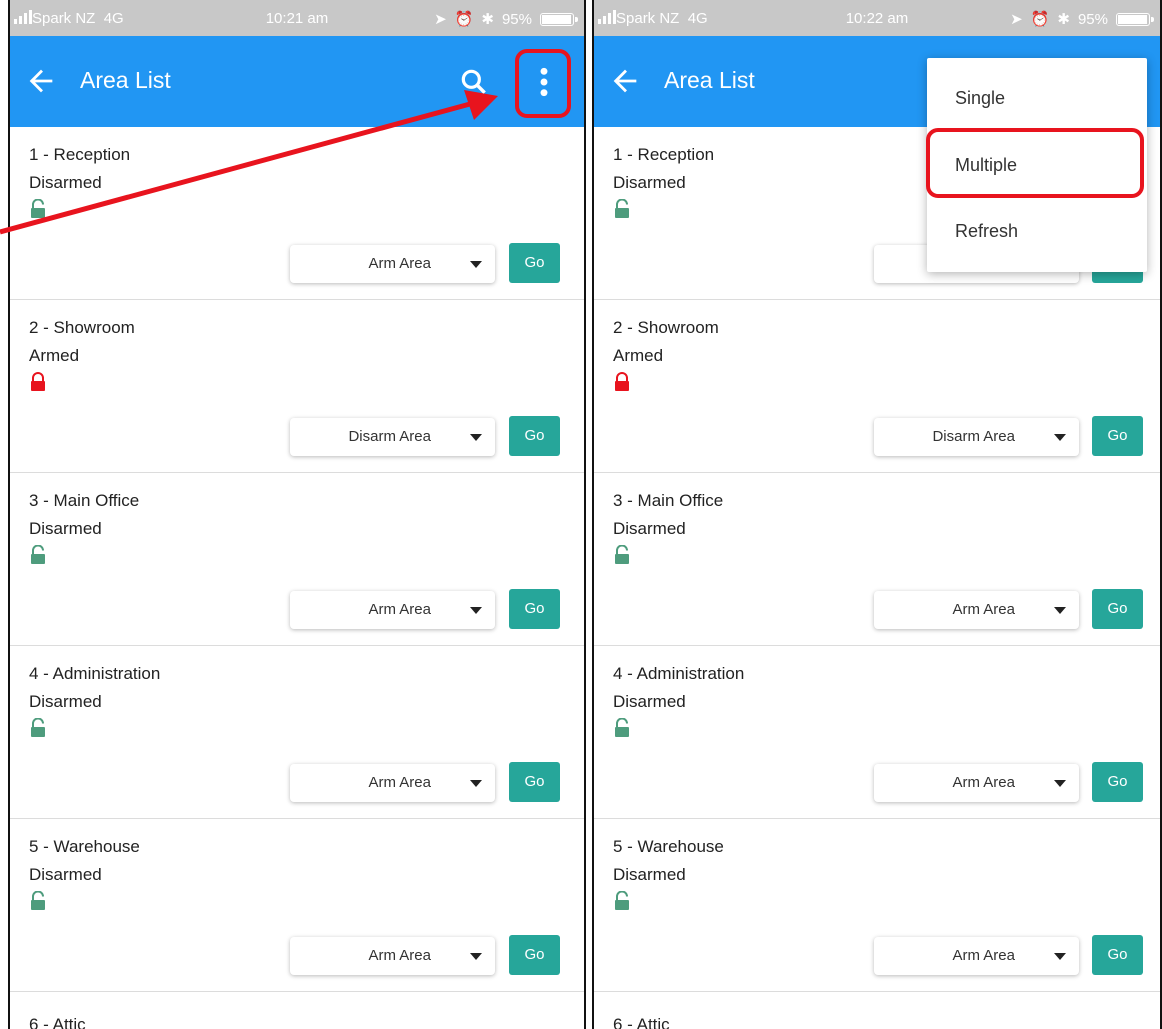  Describe the element at coordinates (297, 213) in the screenshot. I see `area-row: 1 - Reception Disarmed Arm Area Go` at that location.